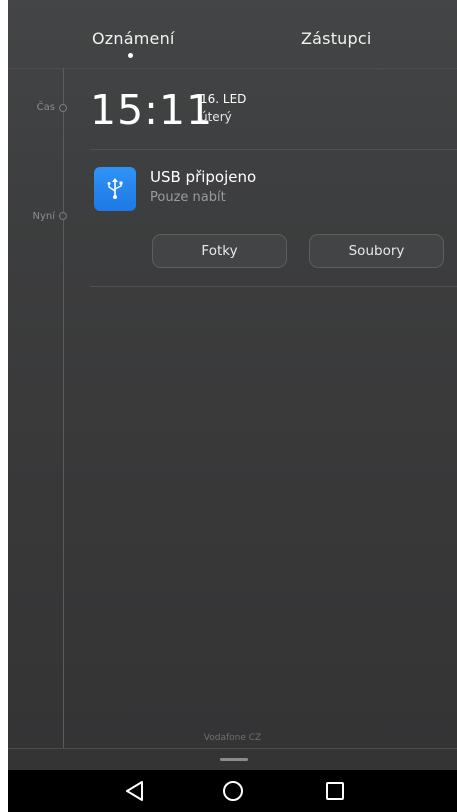 This screenshot has width=457, height=812. What do you see at coordinates (63, 108) in the screenshot?
I see `timeline-dot-time` at bounding box center [63, 108].